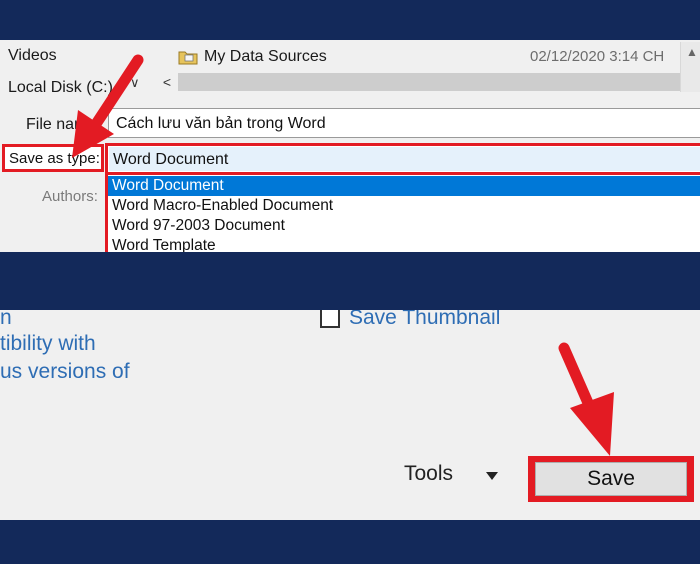  I want to click on caret-down-icon, so click(492, 476).